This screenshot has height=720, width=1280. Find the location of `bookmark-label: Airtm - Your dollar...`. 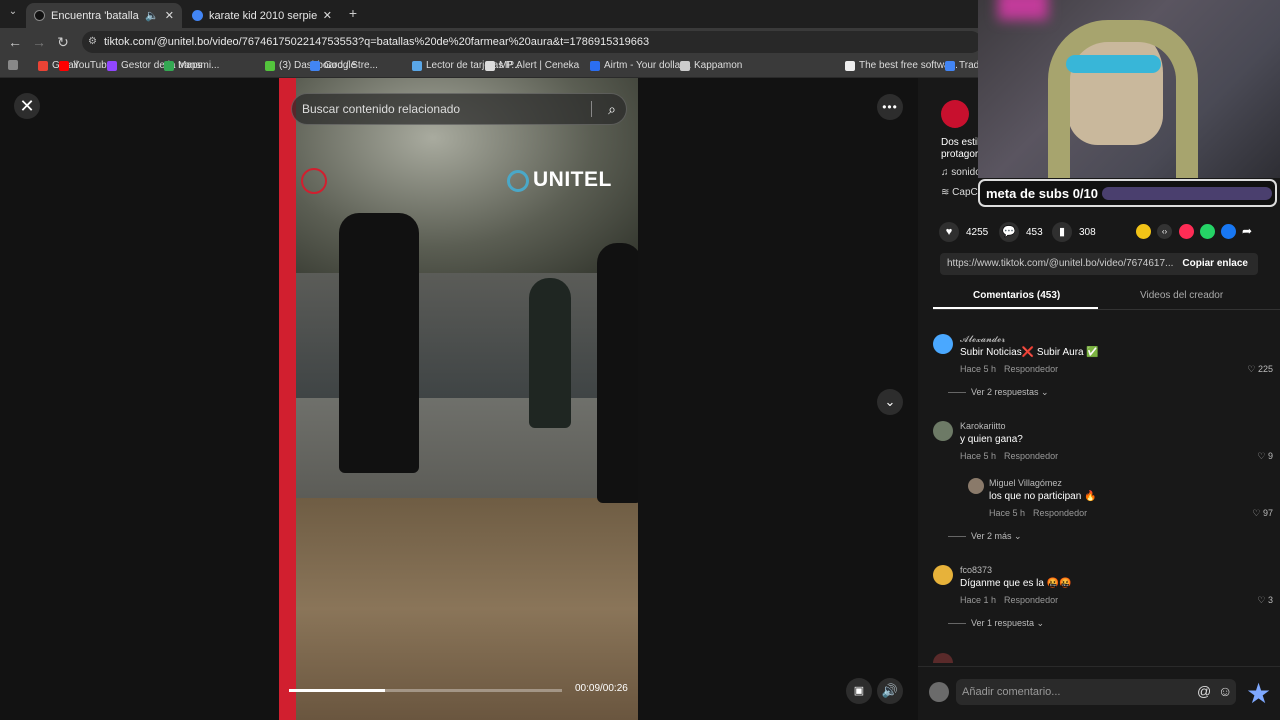

bookmark-label: Airtm - Your dollar... is located at coordinates (648, 65).